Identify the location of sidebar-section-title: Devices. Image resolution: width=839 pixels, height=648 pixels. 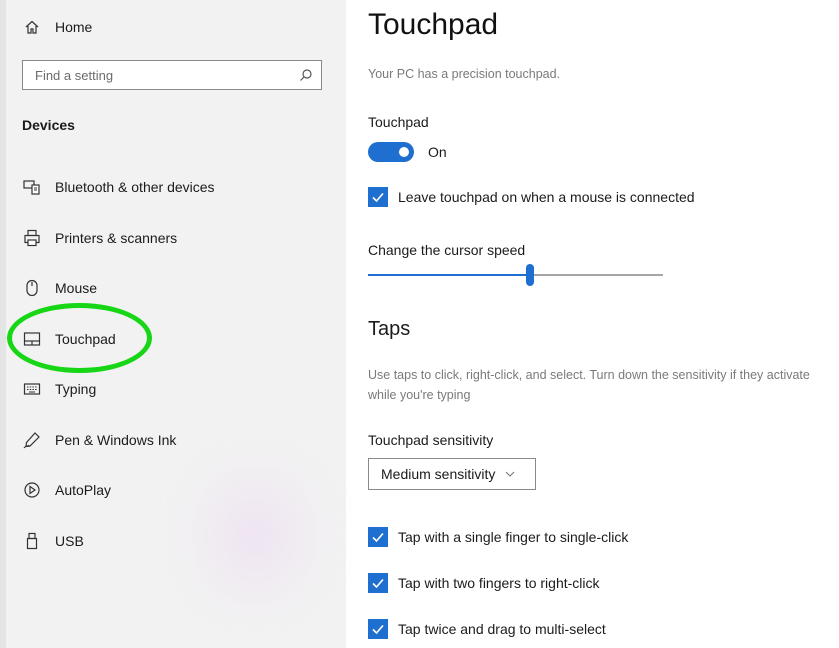
(48, 125).